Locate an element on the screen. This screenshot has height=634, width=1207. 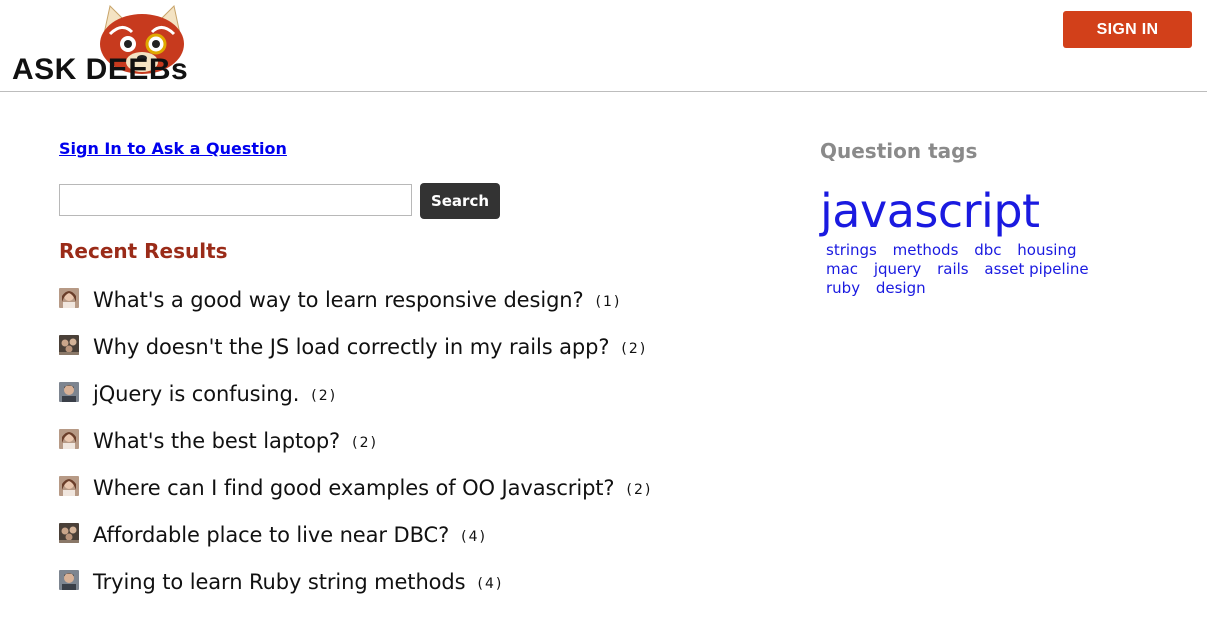
result-item: jQuery is confusing. (2) is located at coordinates (419, 401).